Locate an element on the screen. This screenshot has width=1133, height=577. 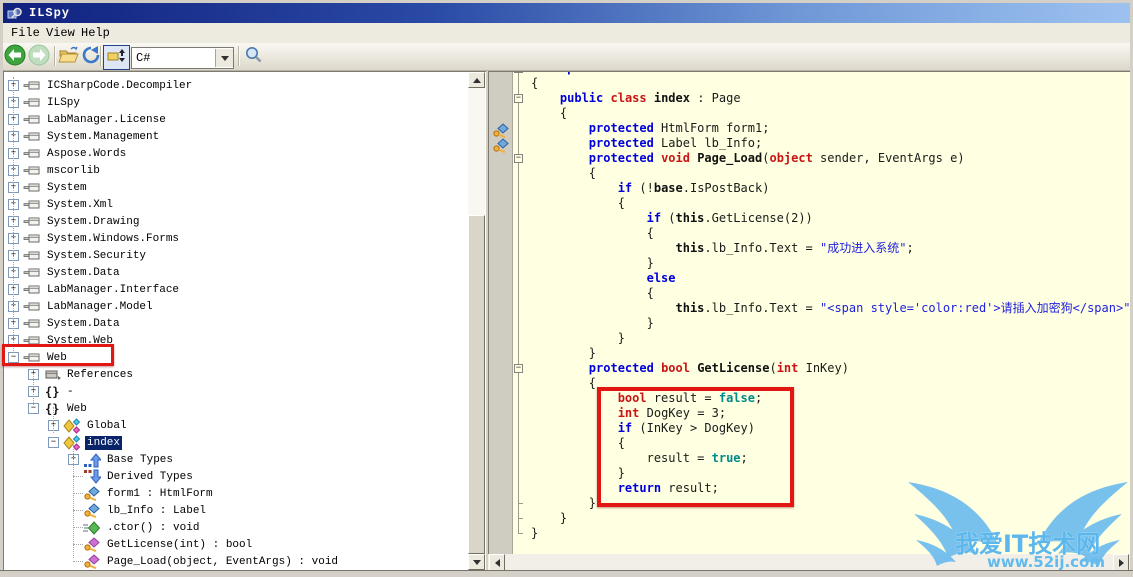
tree-item-ilspy: + ILSpy is located at coordinates (237, 102).